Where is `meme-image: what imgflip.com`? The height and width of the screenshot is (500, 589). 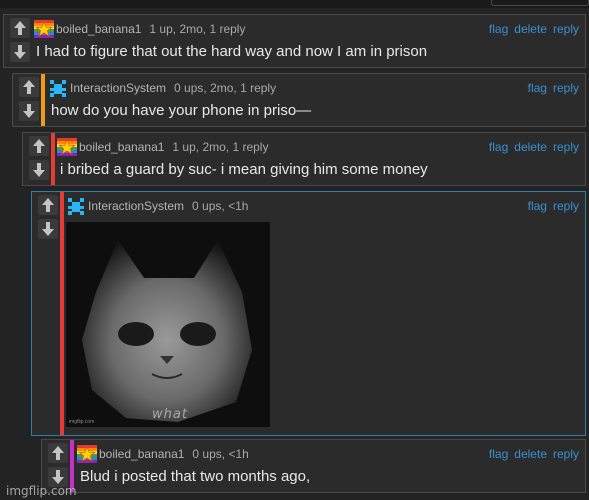
meme-image: what imgflip.com is located at coordinates (168, 324).